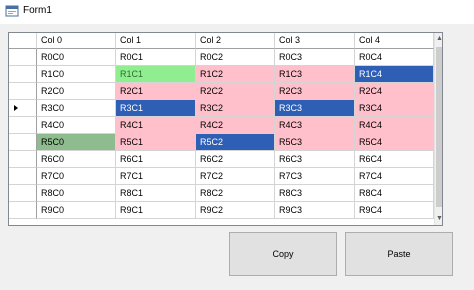 The height and width of the screenshot is (290, 474). Describe the element at coordinates (439, 39) in the screenshot. I see `scroll-up-arrow-icon: ▲` at that location.